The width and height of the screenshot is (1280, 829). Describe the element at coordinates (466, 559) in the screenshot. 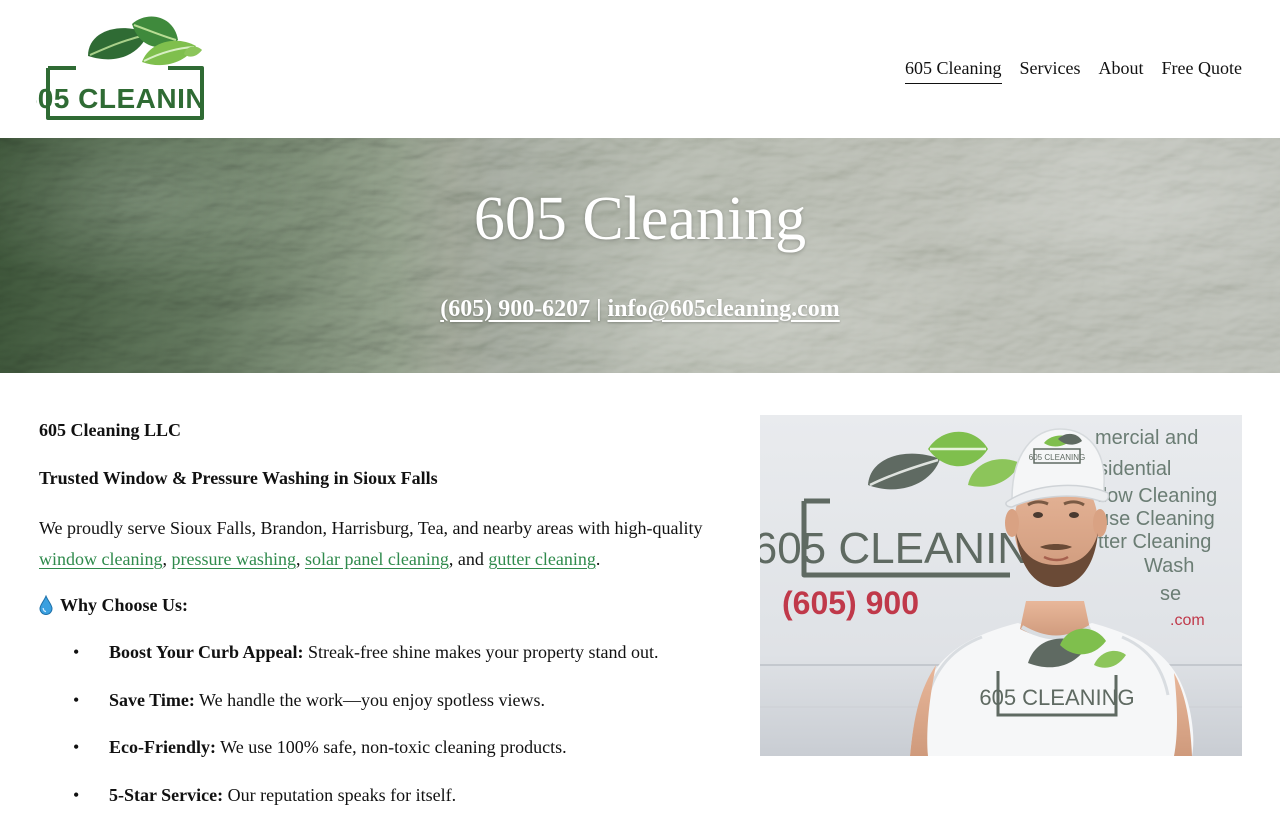

I see `and-text: , and` at that location.